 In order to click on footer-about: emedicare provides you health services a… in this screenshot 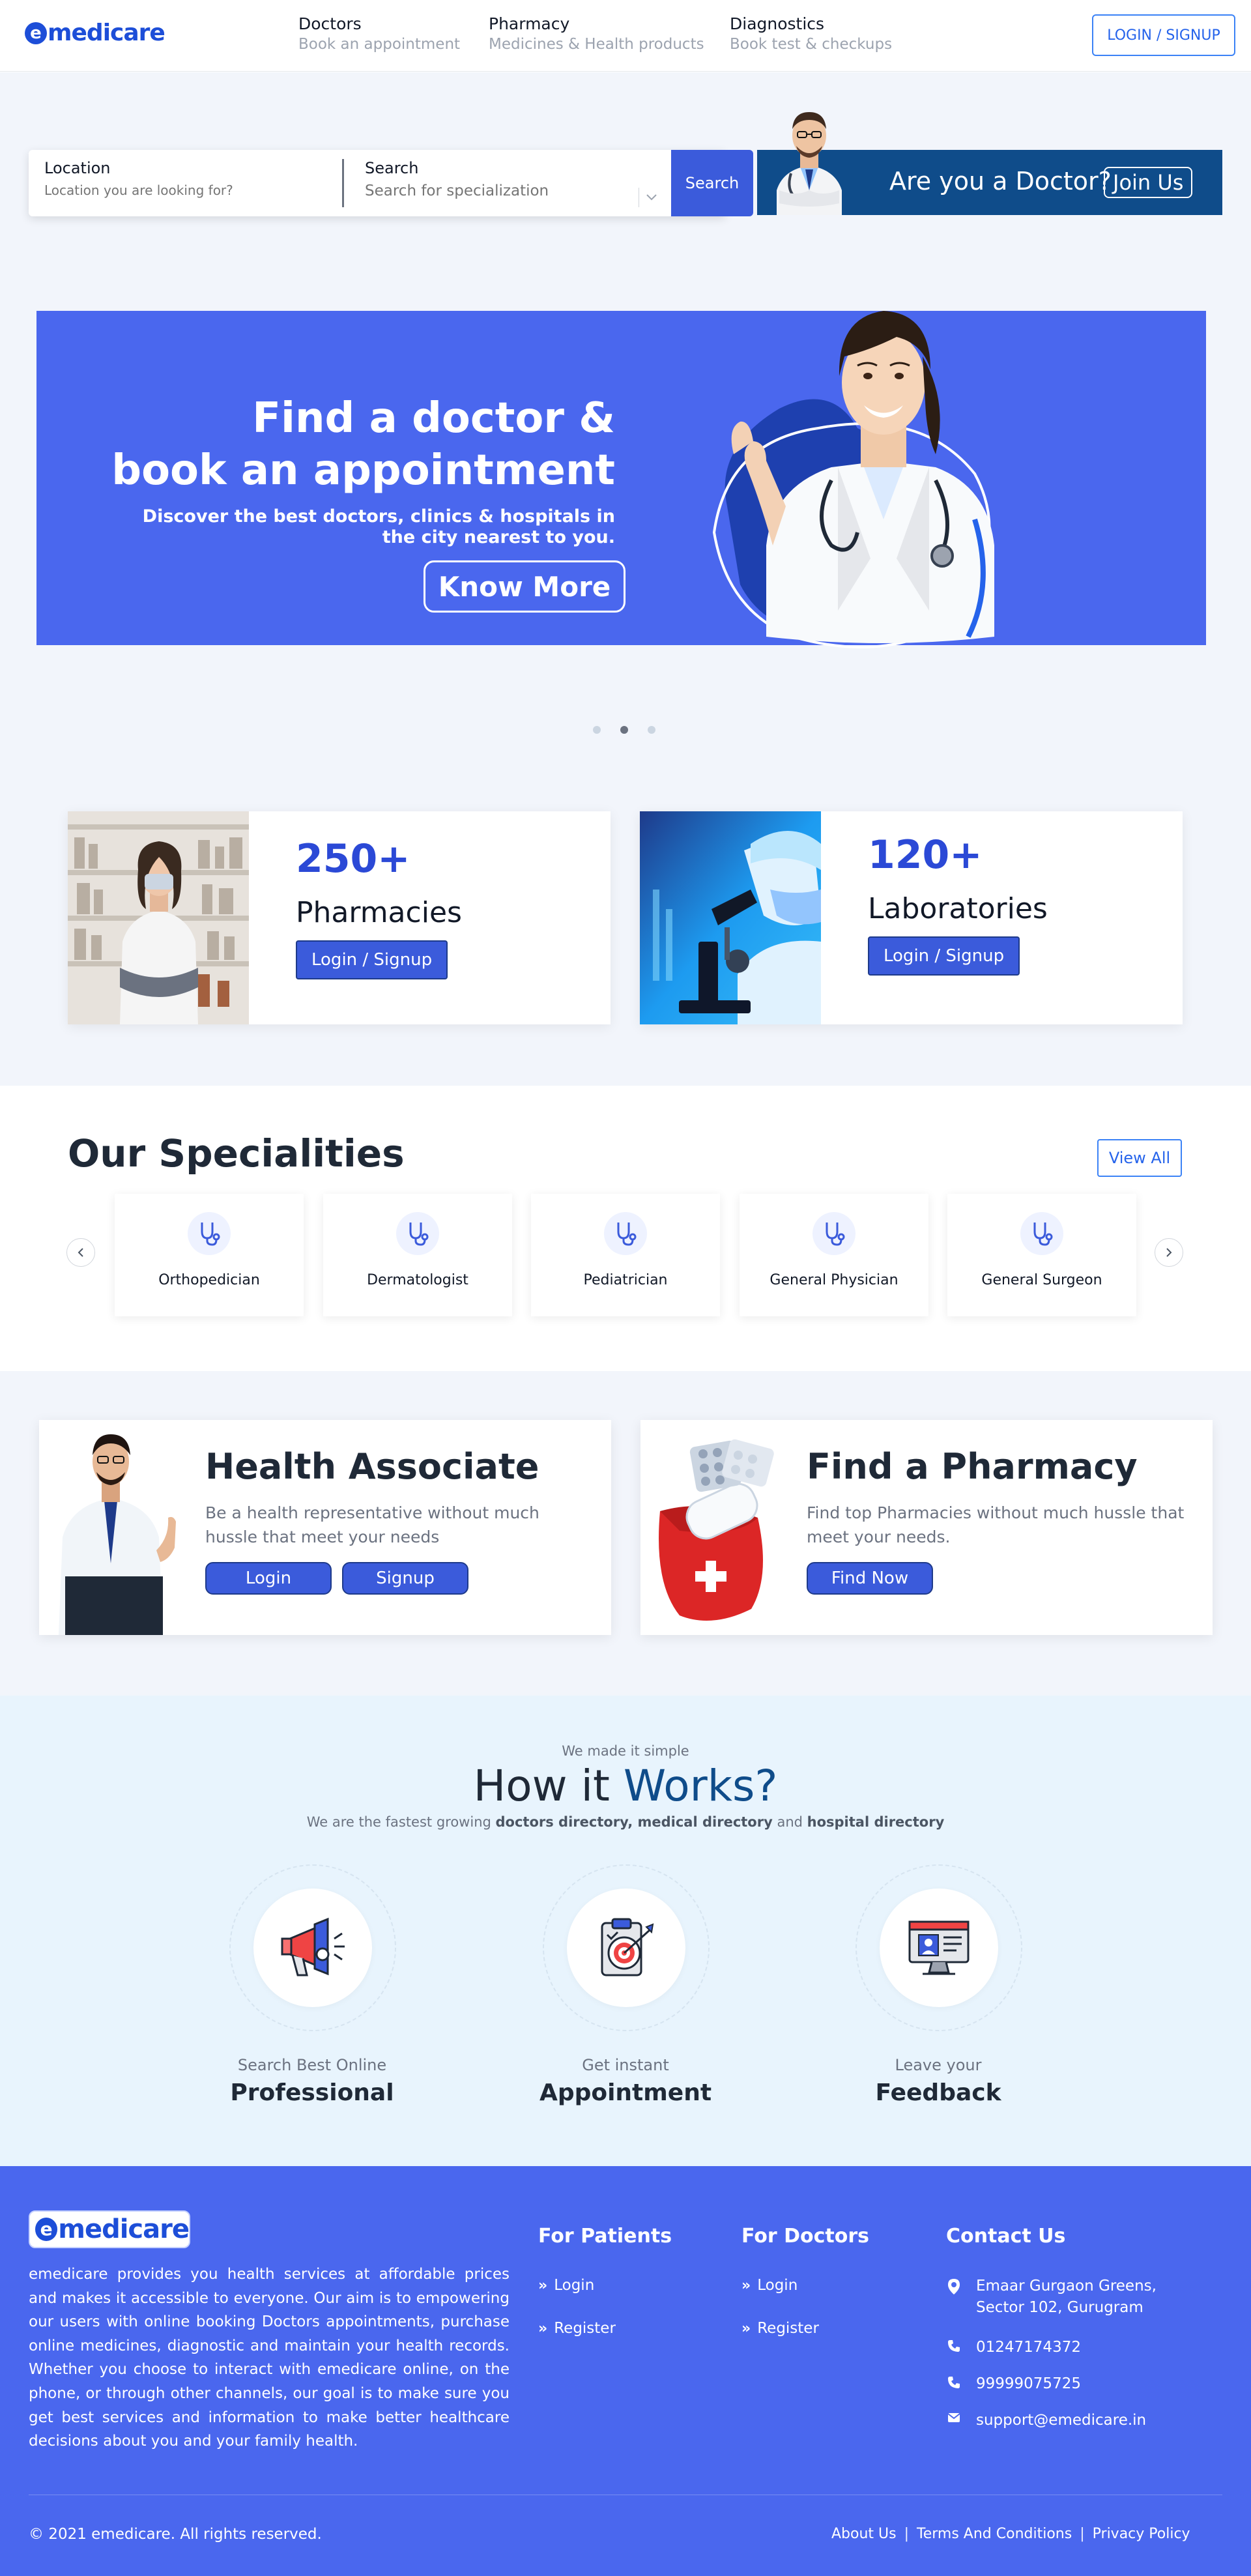, I will do `click(269, 2358)`.